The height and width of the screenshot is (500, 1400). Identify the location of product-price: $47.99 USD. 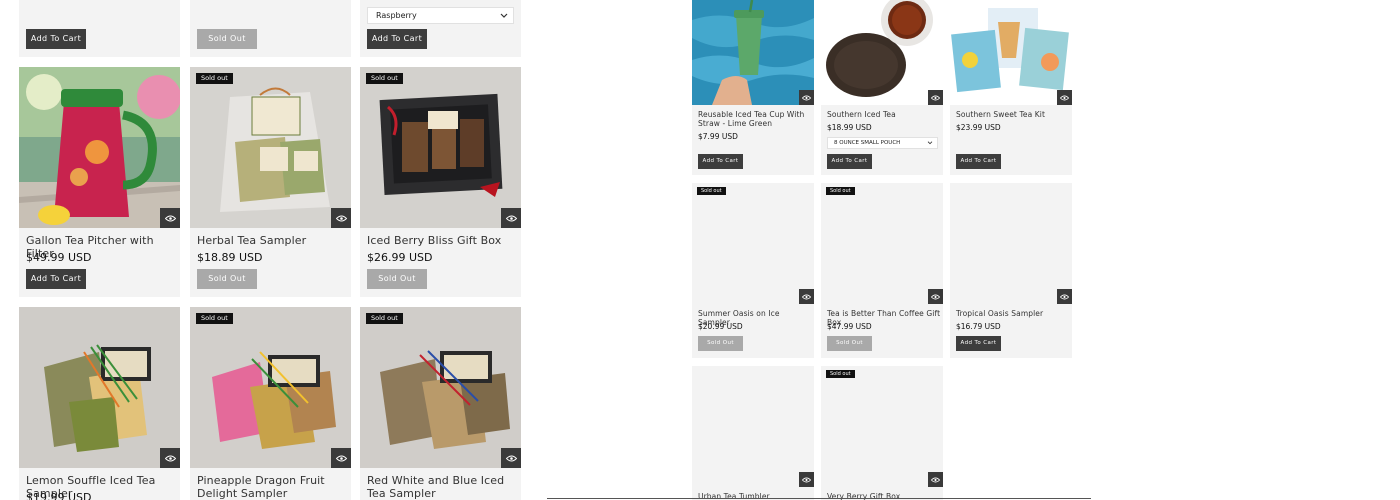
(849, 326).